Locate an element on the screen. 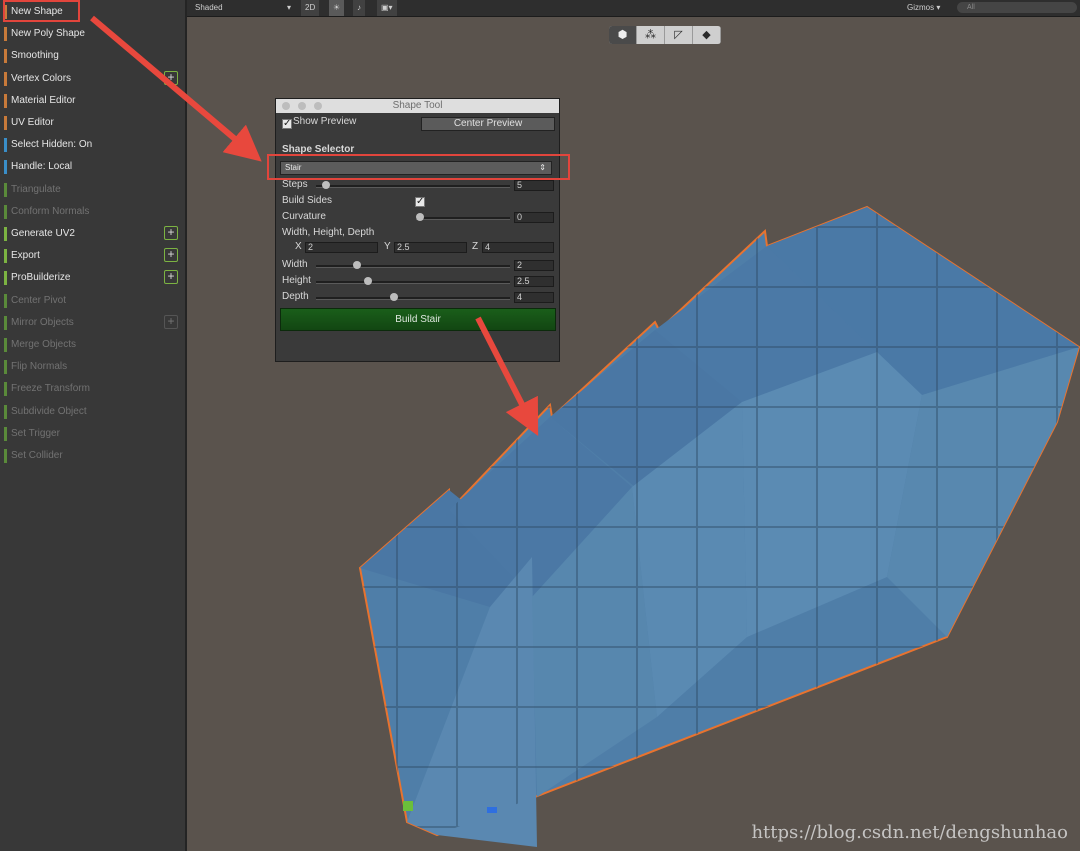 This screenshot has height=851, width=1080. height-label: Height is located at coordinates (296, 280).